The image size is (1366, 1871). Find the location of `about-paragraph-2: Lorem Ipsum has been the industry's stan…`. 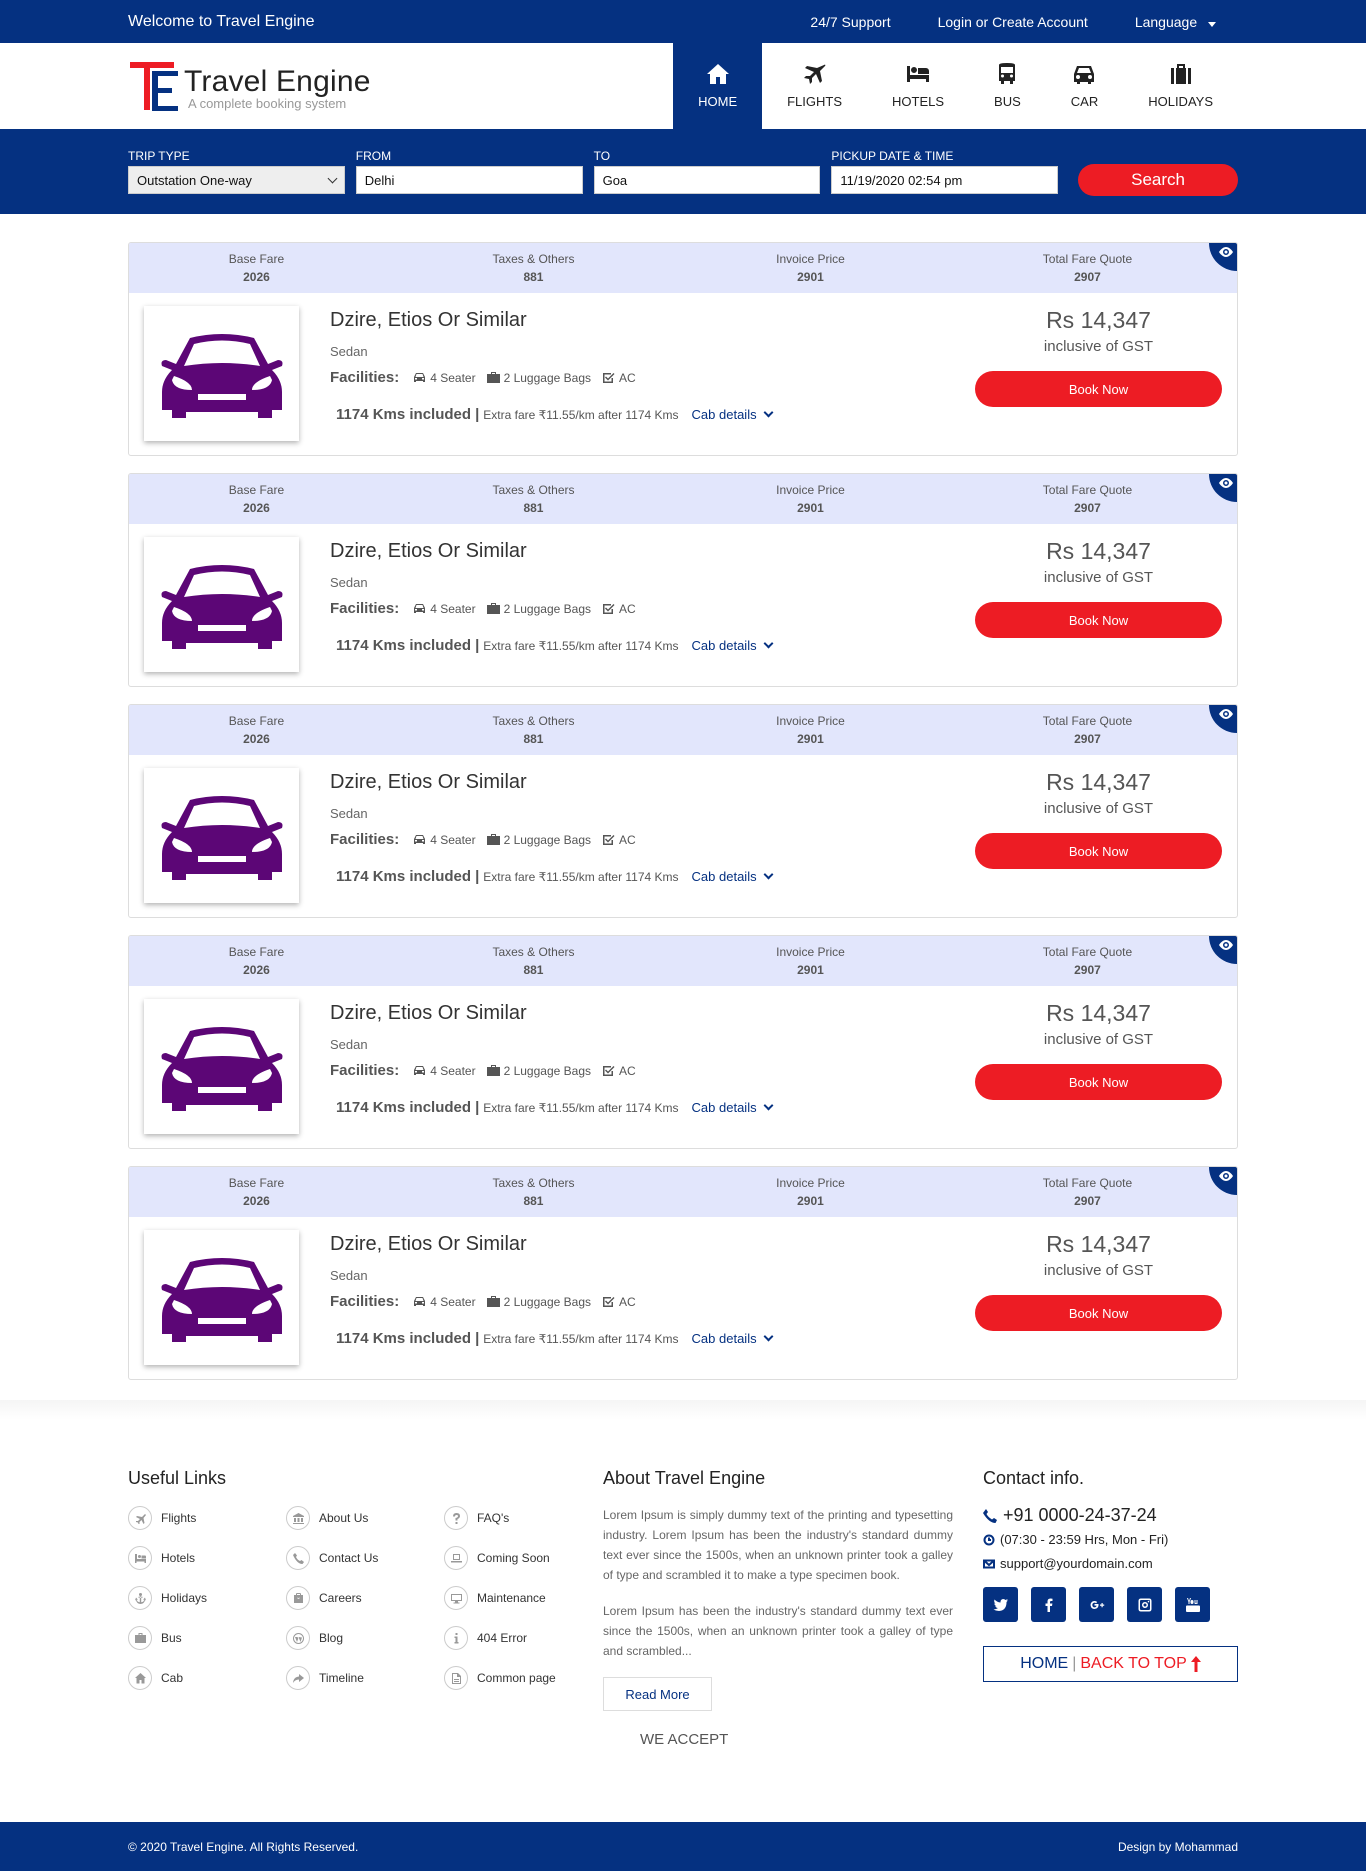

about-paragraph-2: Lorem Ipsum has been the industry's stan… is located at coordinates (778, 1631).